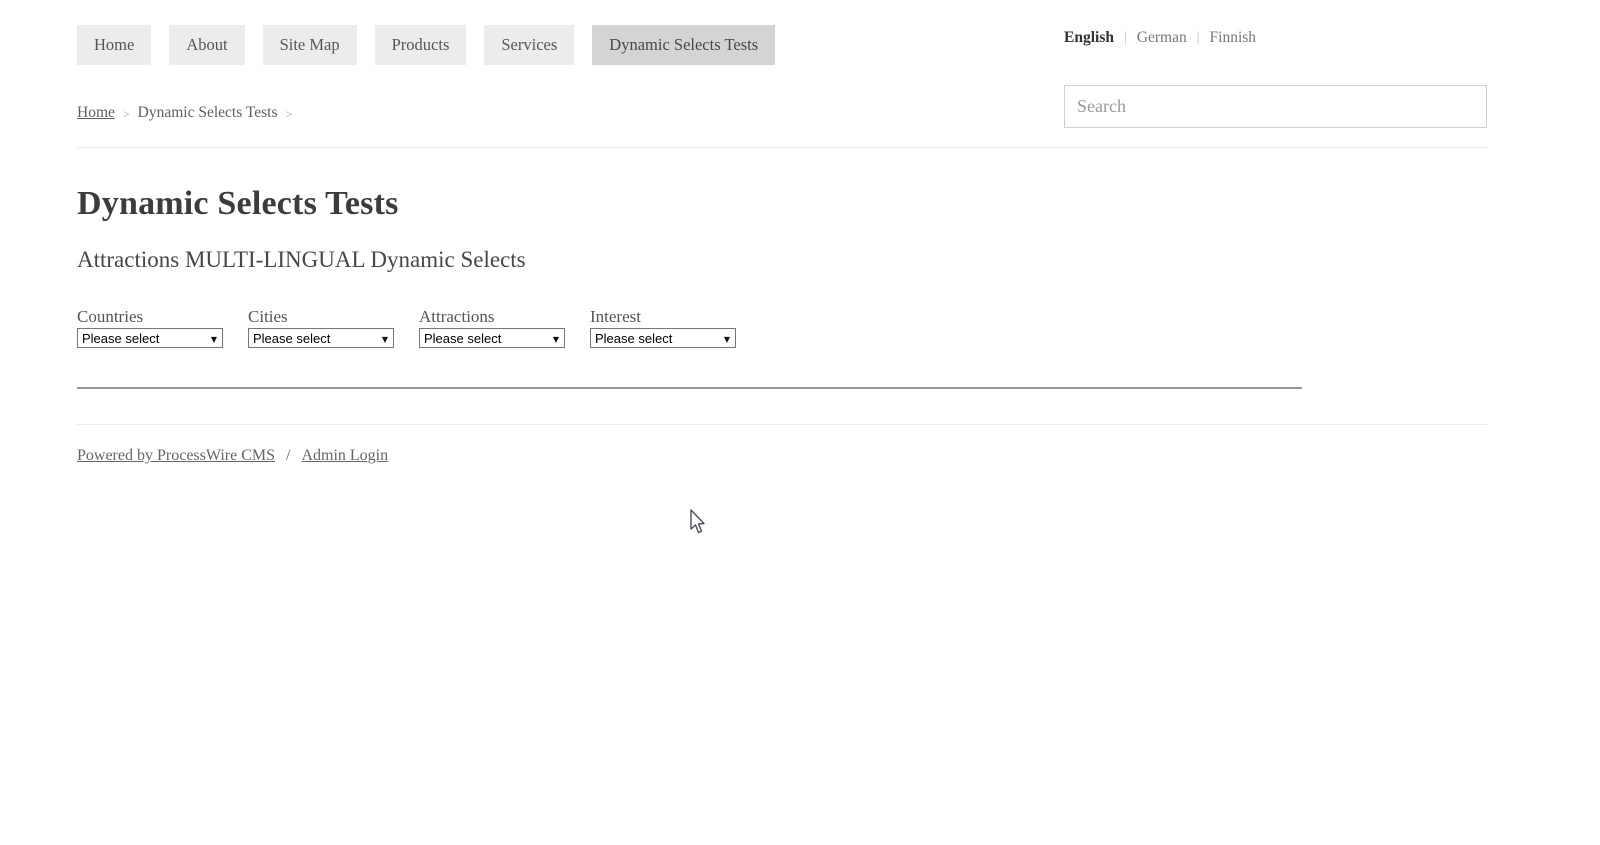  What do you see at coordinates (150, 338) in the screenshot?
I see `countries-select: Please select` at bounding box center [150, 338].